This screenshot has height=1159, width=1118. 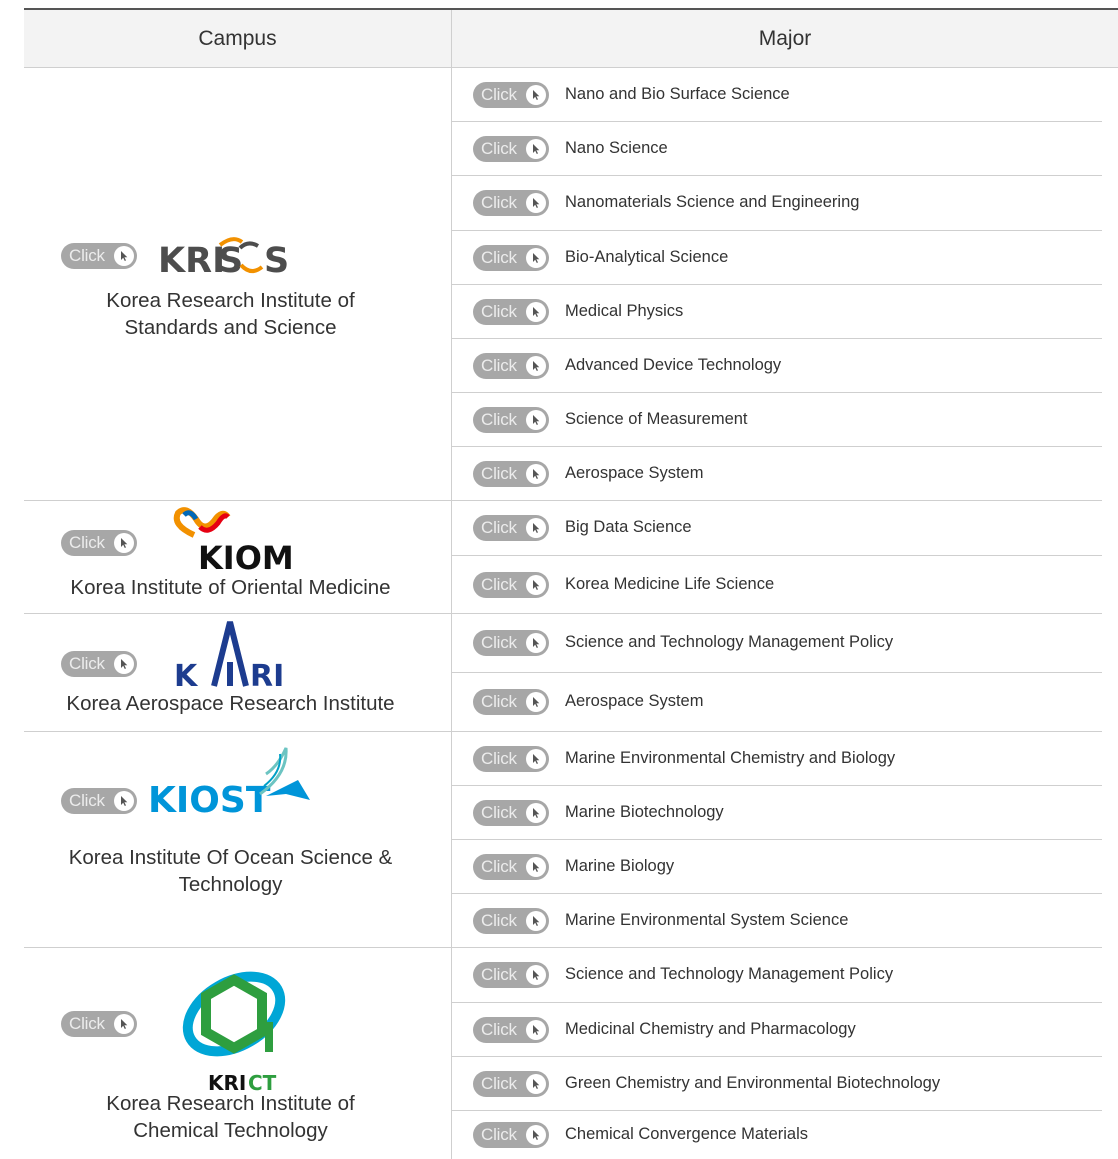 I want to click on kriss-click-button: Click, so click(x=99, y=256).